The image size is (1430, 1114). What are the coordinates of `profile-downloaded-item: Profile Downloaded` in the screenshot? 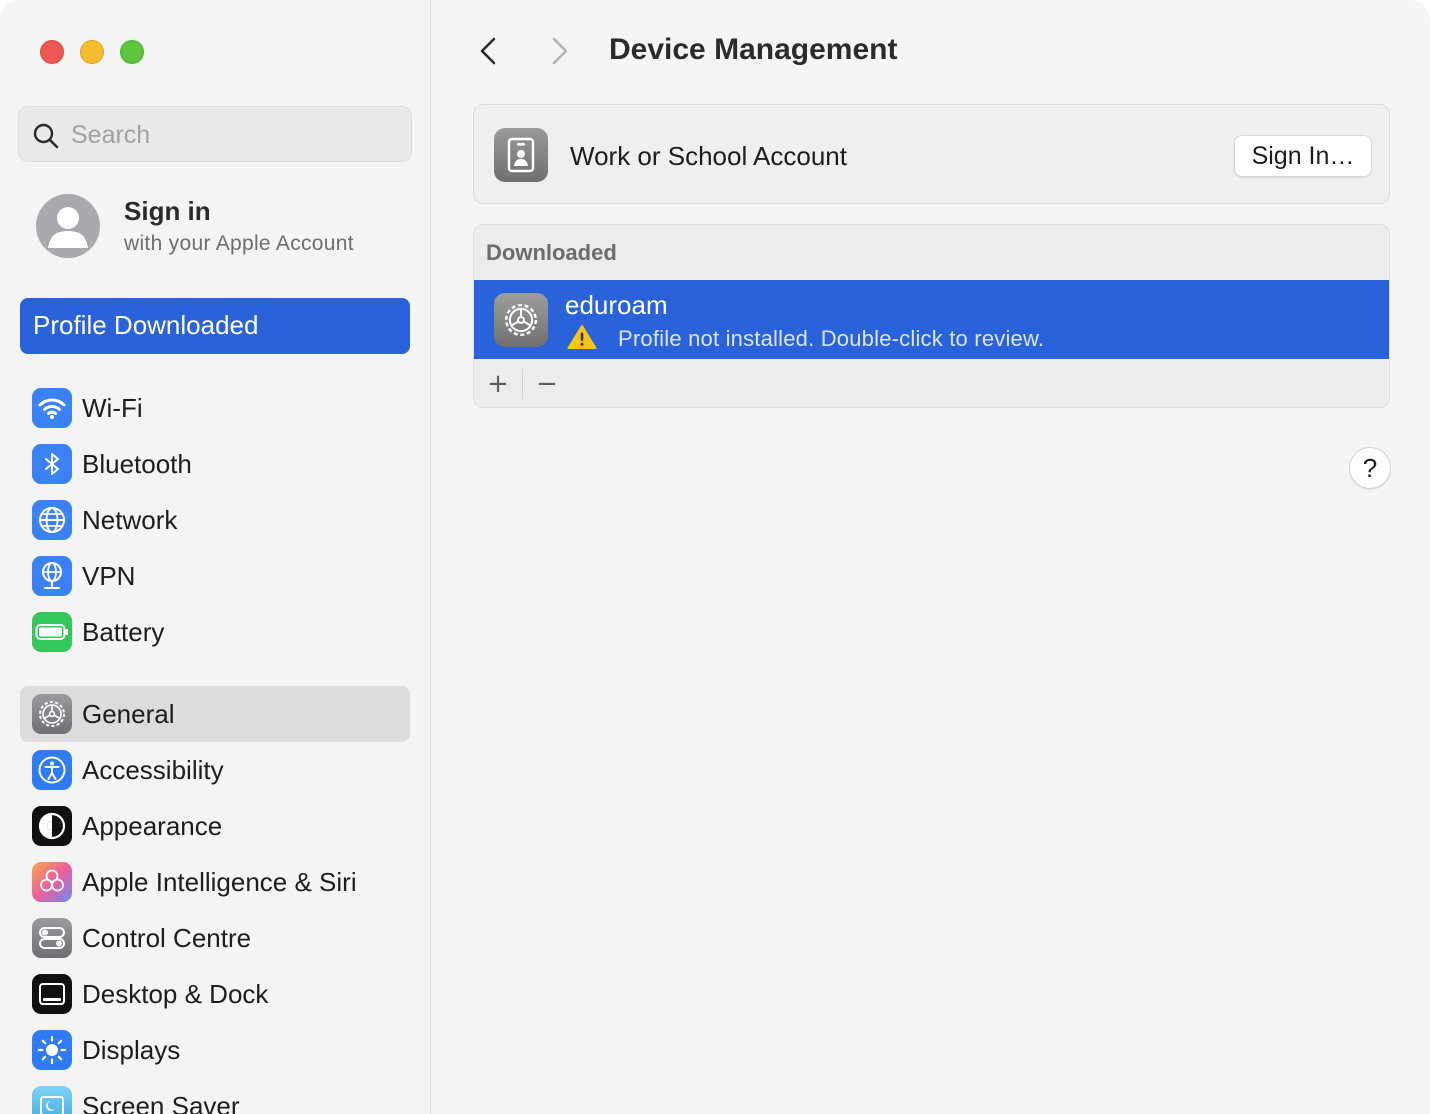 It's located at (215, 326).